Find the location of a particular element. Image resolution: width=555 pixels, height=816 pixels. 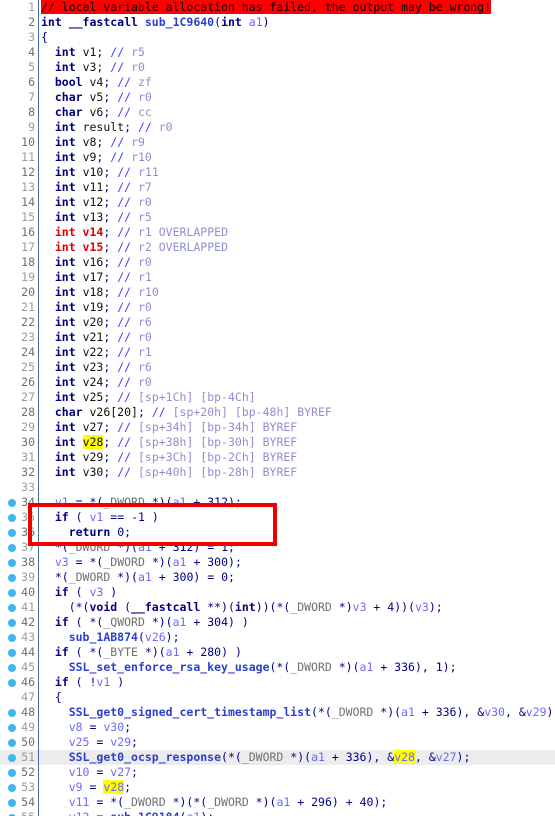

code-line-text: int v11; // r7 is located at coordinates (96, 187).